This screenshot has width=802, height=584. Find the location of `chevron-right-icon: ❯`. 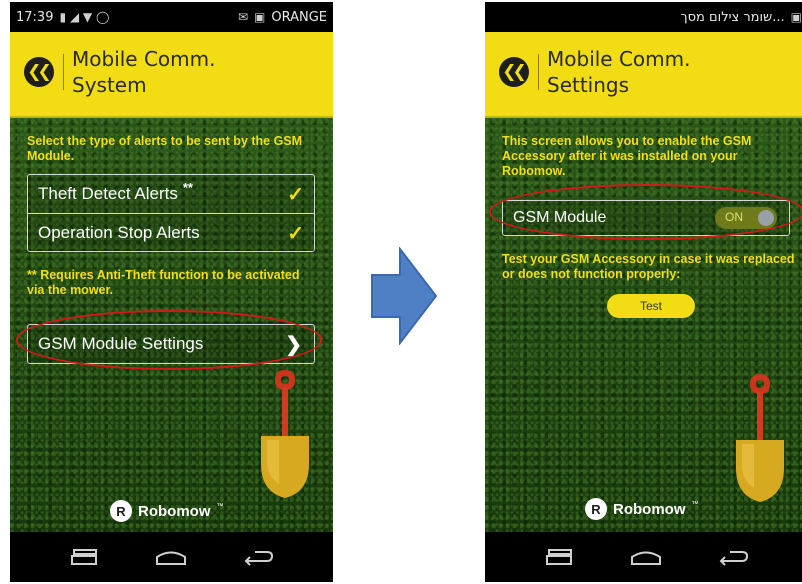

chevron-right-icon: ❯ is located at coordinates (293, 345).